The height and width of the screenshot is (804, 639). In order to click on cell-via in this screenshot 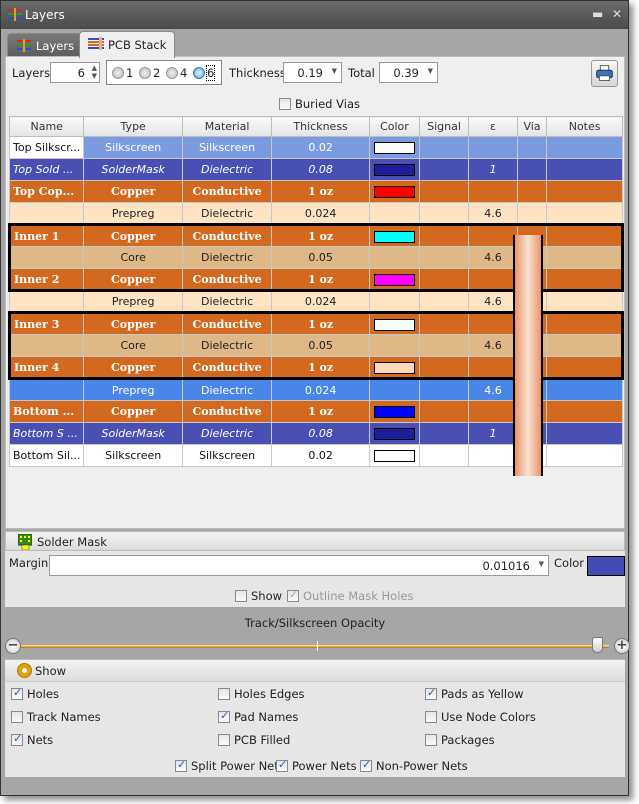, I will do `click(532, 191)`.